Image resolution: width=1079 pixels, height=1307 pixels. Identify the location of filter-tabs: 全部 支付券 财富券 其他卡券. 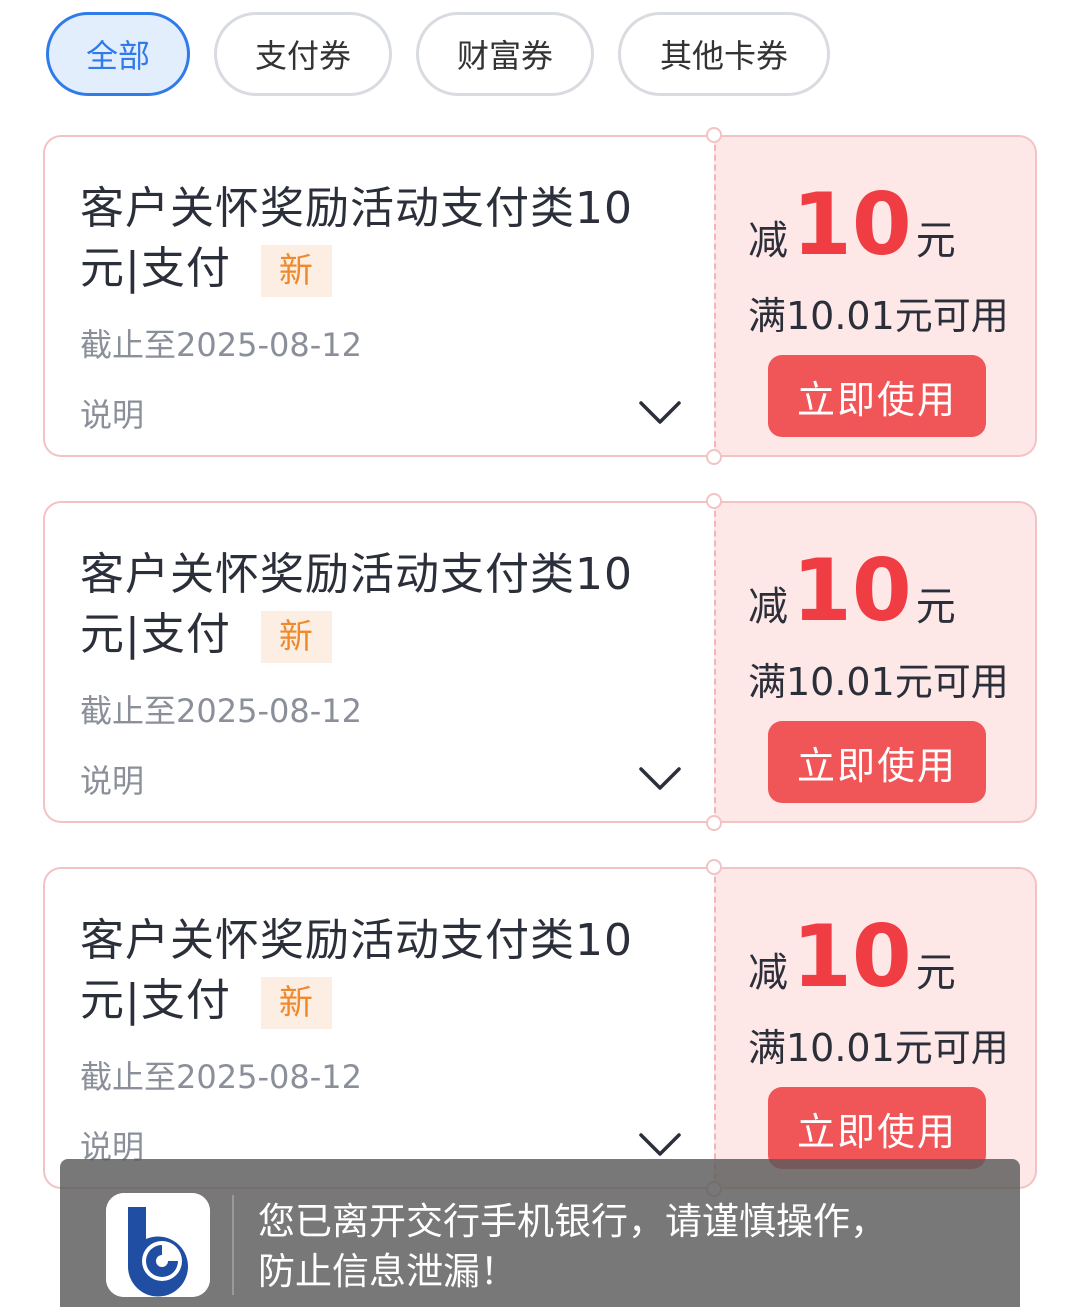
(438, 54).